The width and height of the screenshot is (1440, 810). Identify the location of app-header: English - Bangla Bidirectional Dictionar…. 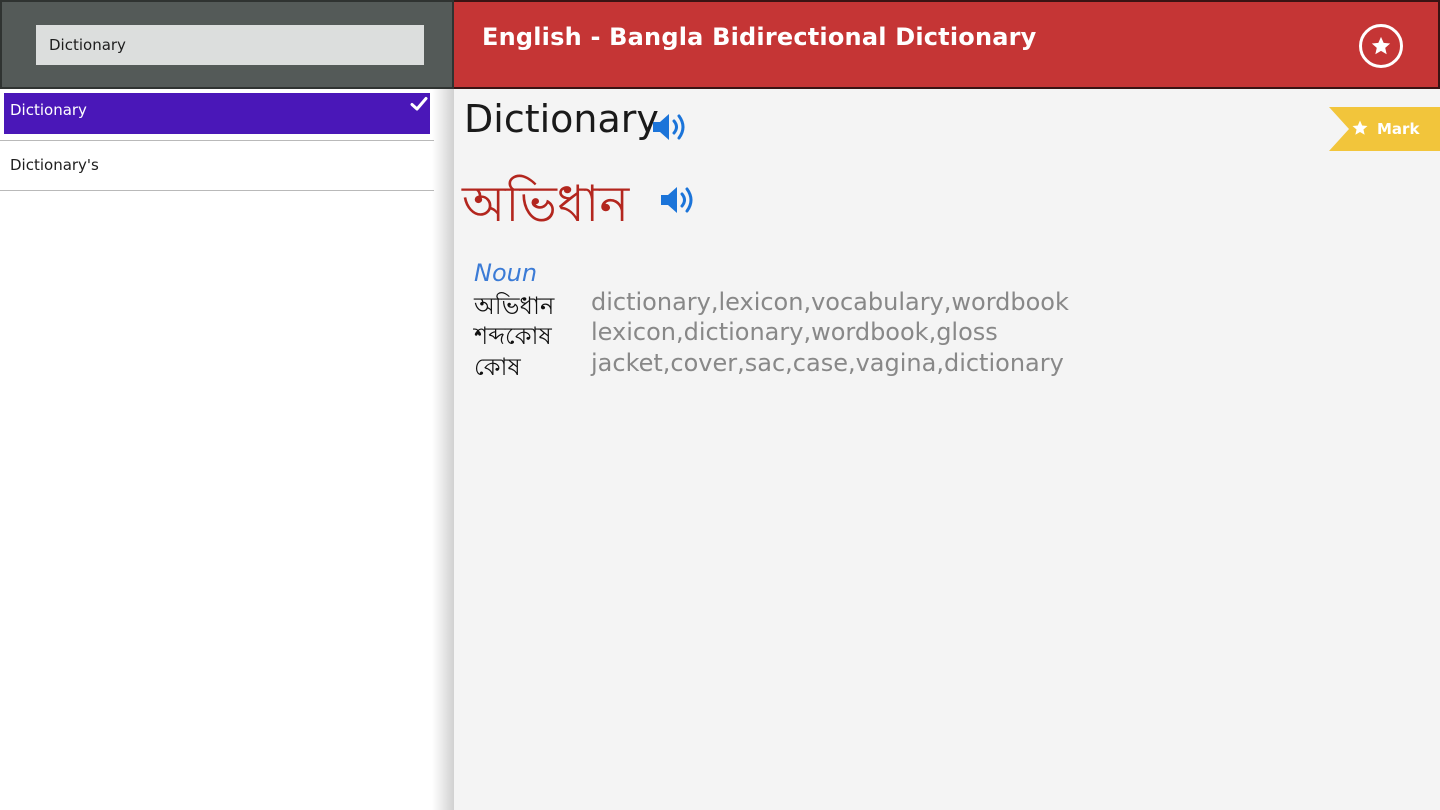
(947, 44).